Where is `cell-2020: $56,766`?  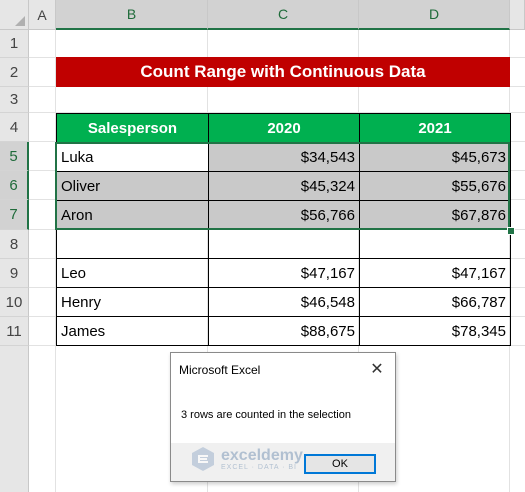 cell-2020: $56,766 is located at coordinates (284, 215).